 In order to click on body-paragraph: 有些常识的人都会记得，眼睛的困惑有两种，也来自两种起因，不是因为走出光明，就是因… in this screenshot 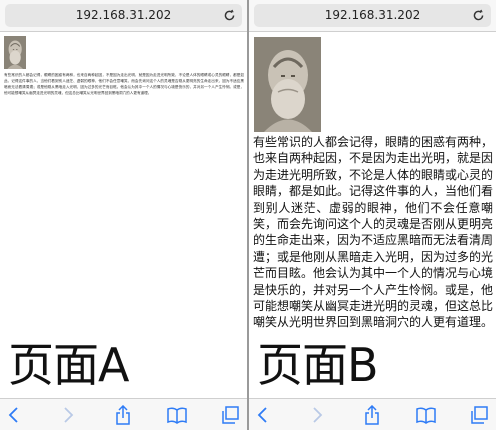, I will do `click(124, 84)`.